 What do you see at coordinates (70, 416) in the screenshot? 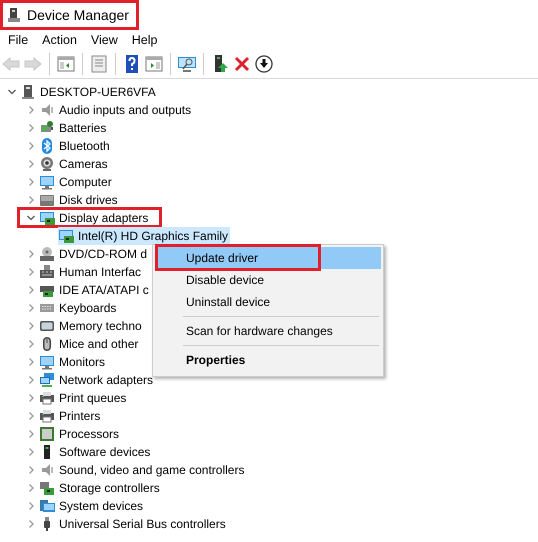
I see `tree-item: Printers` at bounding box center [70, 416].